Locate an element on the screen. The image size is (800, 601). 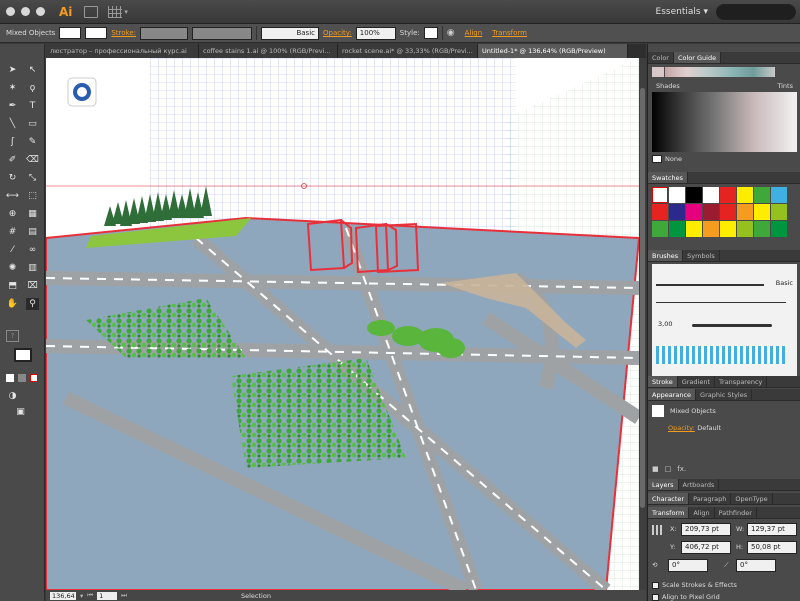
fill-swatch is located at coordinates (70, 33).